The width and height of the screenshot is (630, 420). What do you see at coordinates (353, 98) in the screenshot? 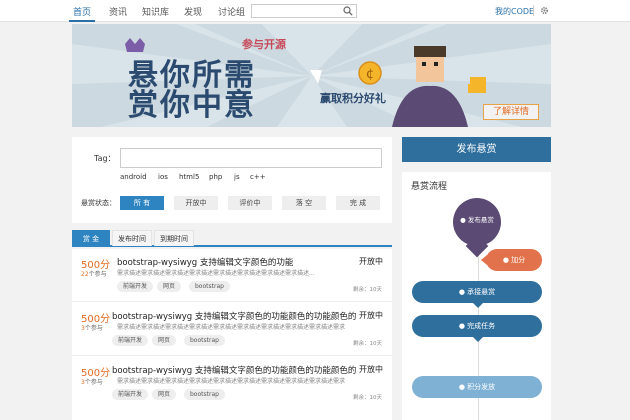
I see `banner-slogan: 赢取积分好礼` at bounding box center [353, 98].